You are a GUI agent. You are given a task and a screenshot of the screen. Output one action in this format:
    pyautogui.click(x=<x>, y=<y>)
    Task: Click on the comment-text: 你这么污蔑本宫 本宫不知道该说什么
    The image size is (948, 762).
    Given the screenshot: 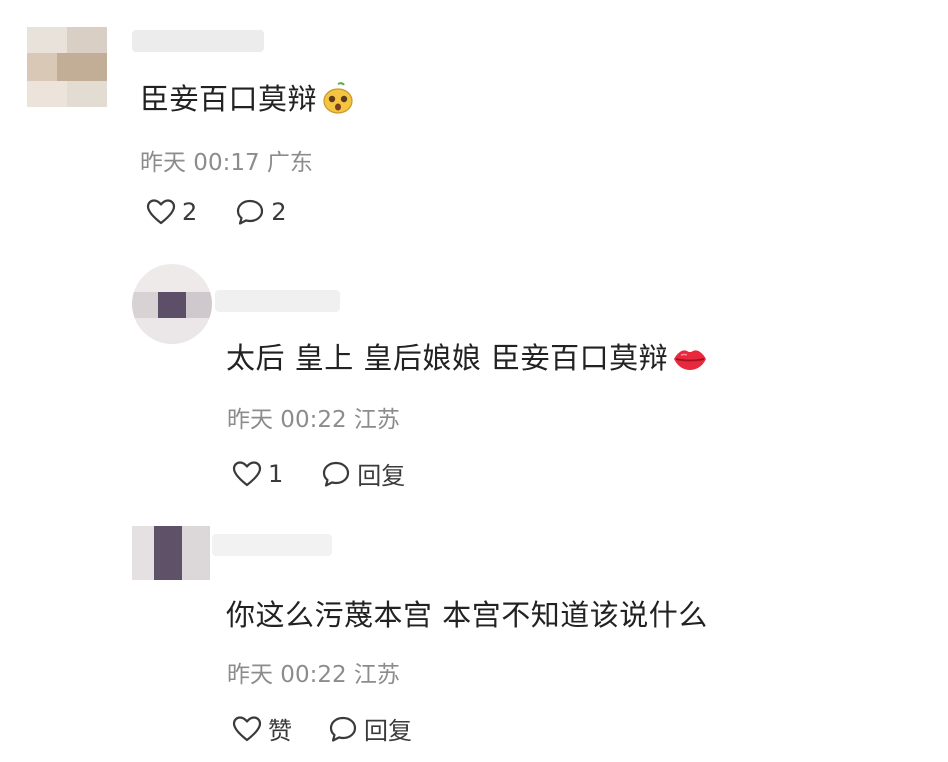 What is the action you would take?
    pyautogui.click(x=467, y=615)
    